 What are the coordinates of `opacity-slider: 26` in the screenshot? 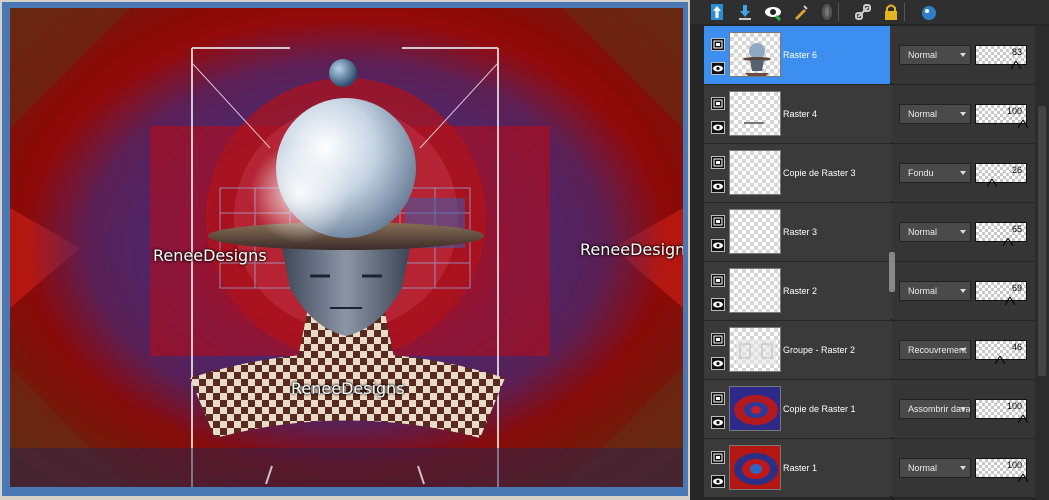 It's located at (1001, 175).